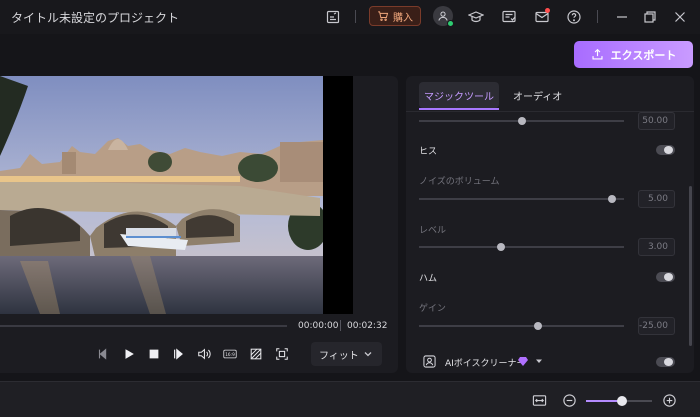  I want to click on fullscreen-button, so click(282, 354).